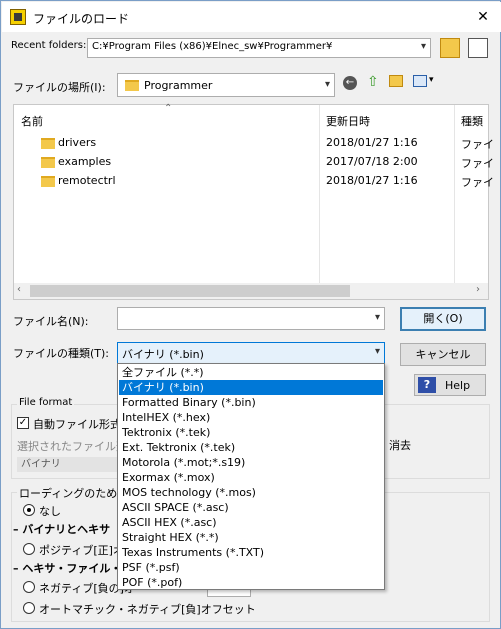  Describe the element at coordinates (251, 552) in the screenshot. I see `dropdown-option: Texas Instruments (*.TXT)` at that location.